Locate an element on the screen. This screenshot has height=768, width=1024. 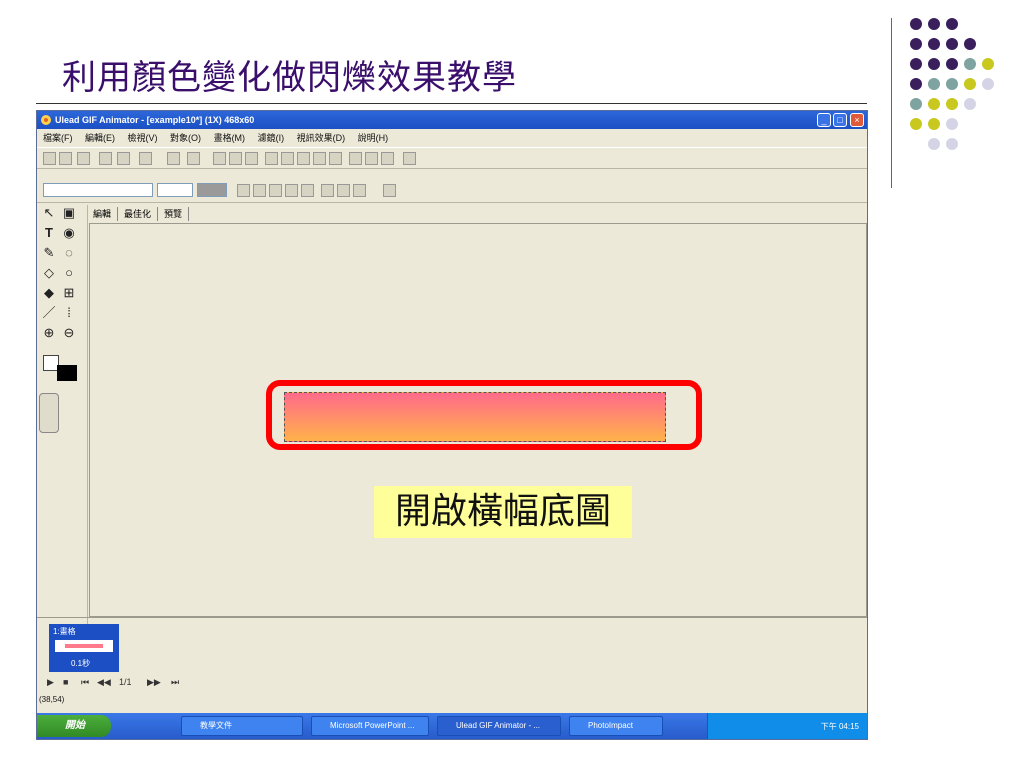
copy-icon is located at coordinates (235, 158).